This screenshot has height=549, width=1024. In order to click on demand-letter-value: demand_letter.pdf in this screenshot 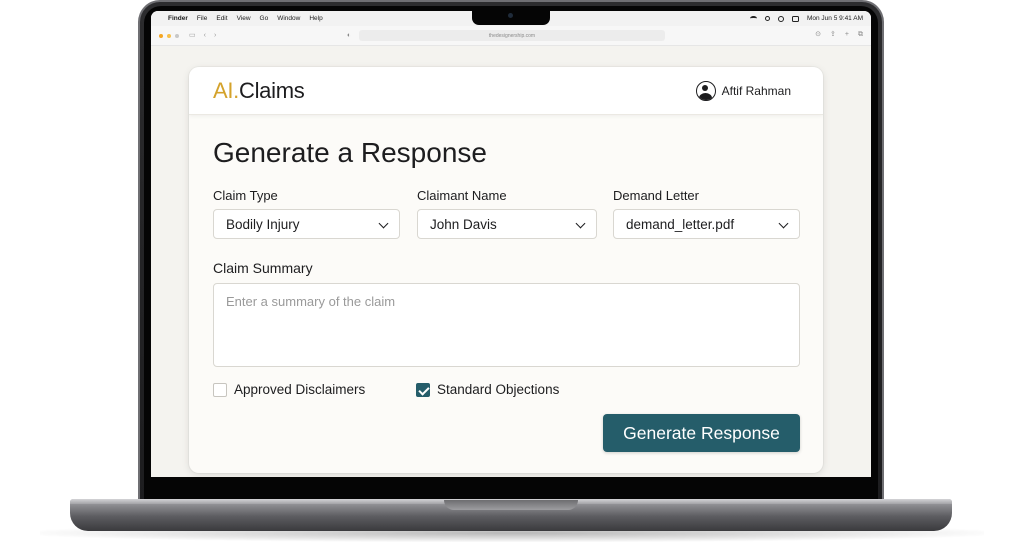, I will do `click(680, 224)`.